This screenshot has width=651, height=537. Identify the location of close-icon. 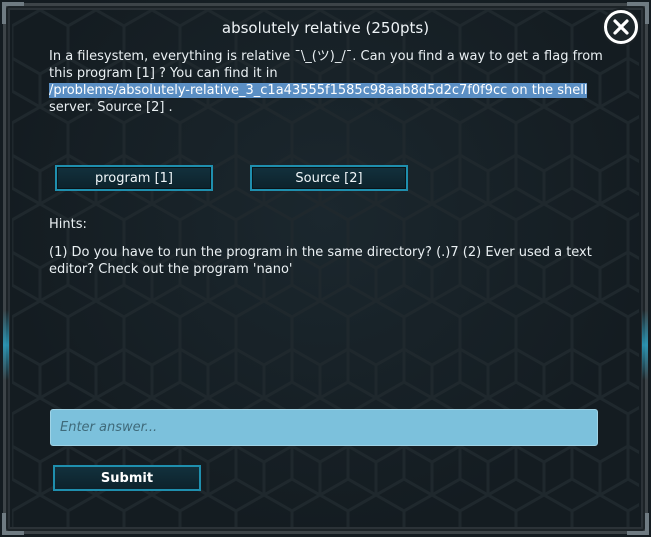
(621, 27).